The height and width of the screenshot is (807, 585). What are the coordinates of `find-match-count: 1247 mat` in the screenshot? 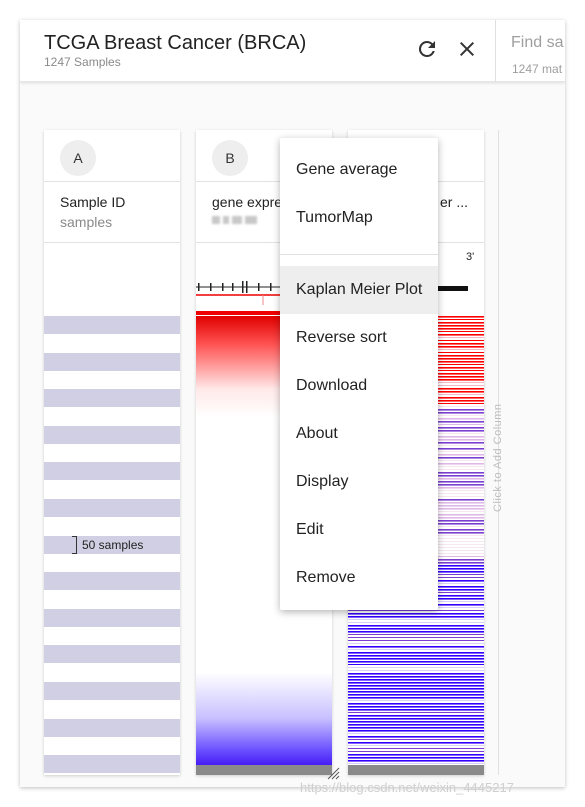 It's located at (537, 69).